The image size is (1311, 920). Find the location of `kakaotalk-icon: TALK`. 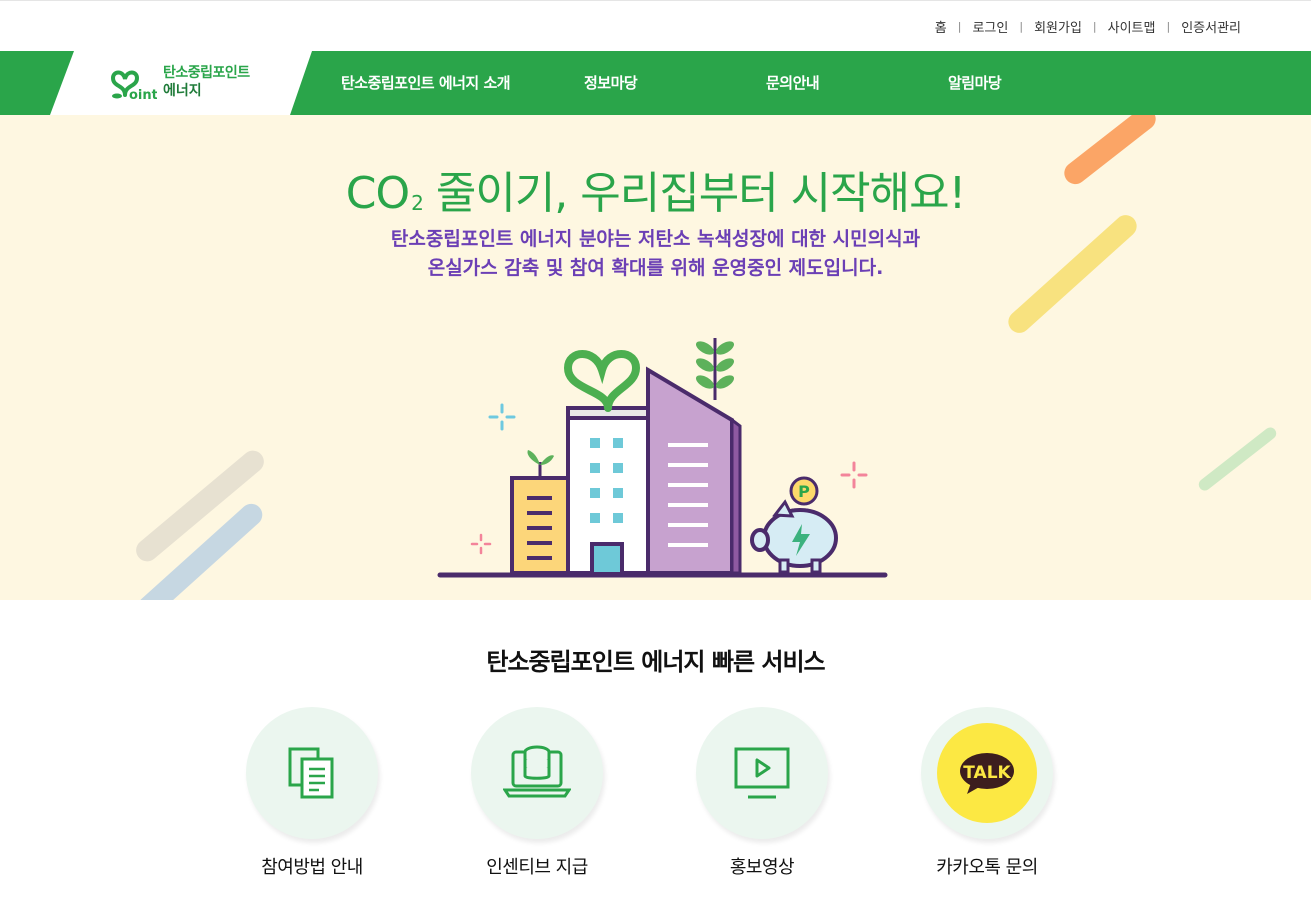

kakaotalk-icon: TALK is located at coordinates (987, 773).